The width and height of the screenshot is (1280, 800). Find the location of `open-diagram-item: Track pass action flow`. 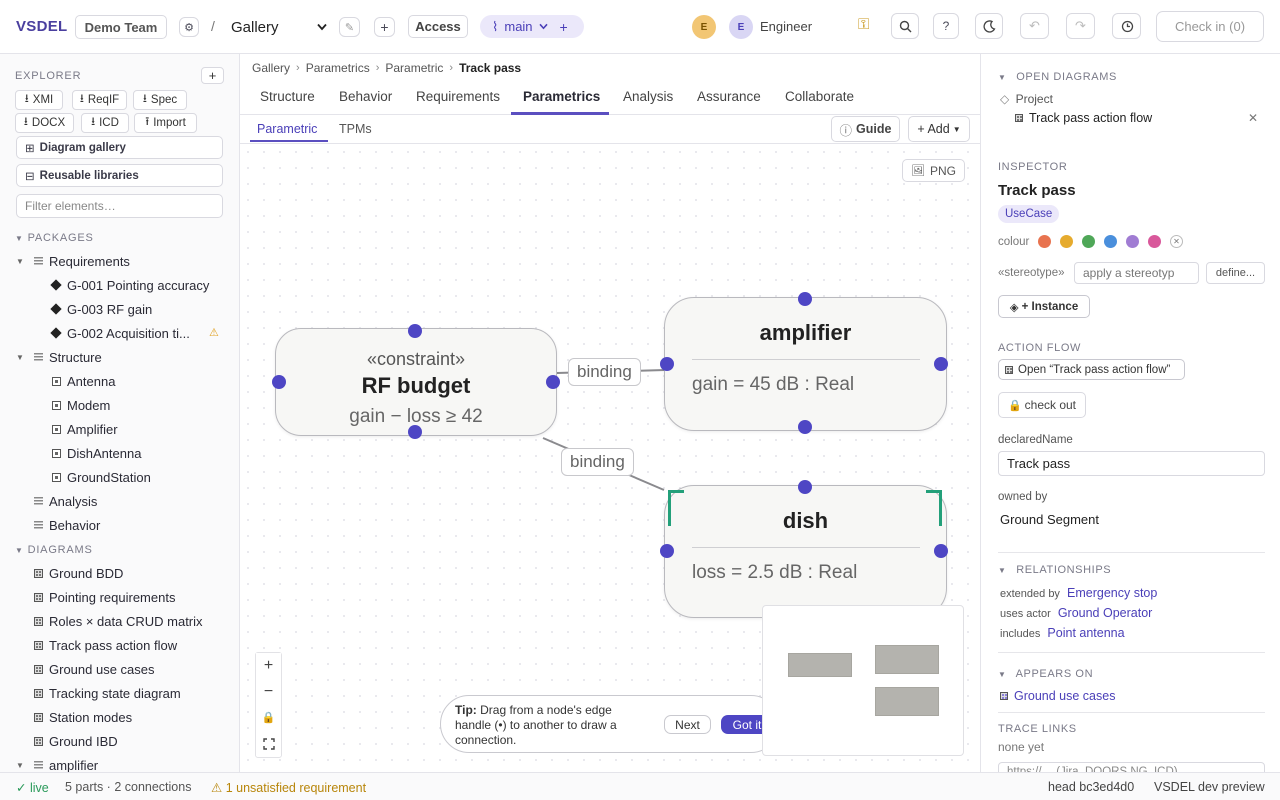

open-diagram-item: Track pass action flow is located at coordinates (1083, 118).